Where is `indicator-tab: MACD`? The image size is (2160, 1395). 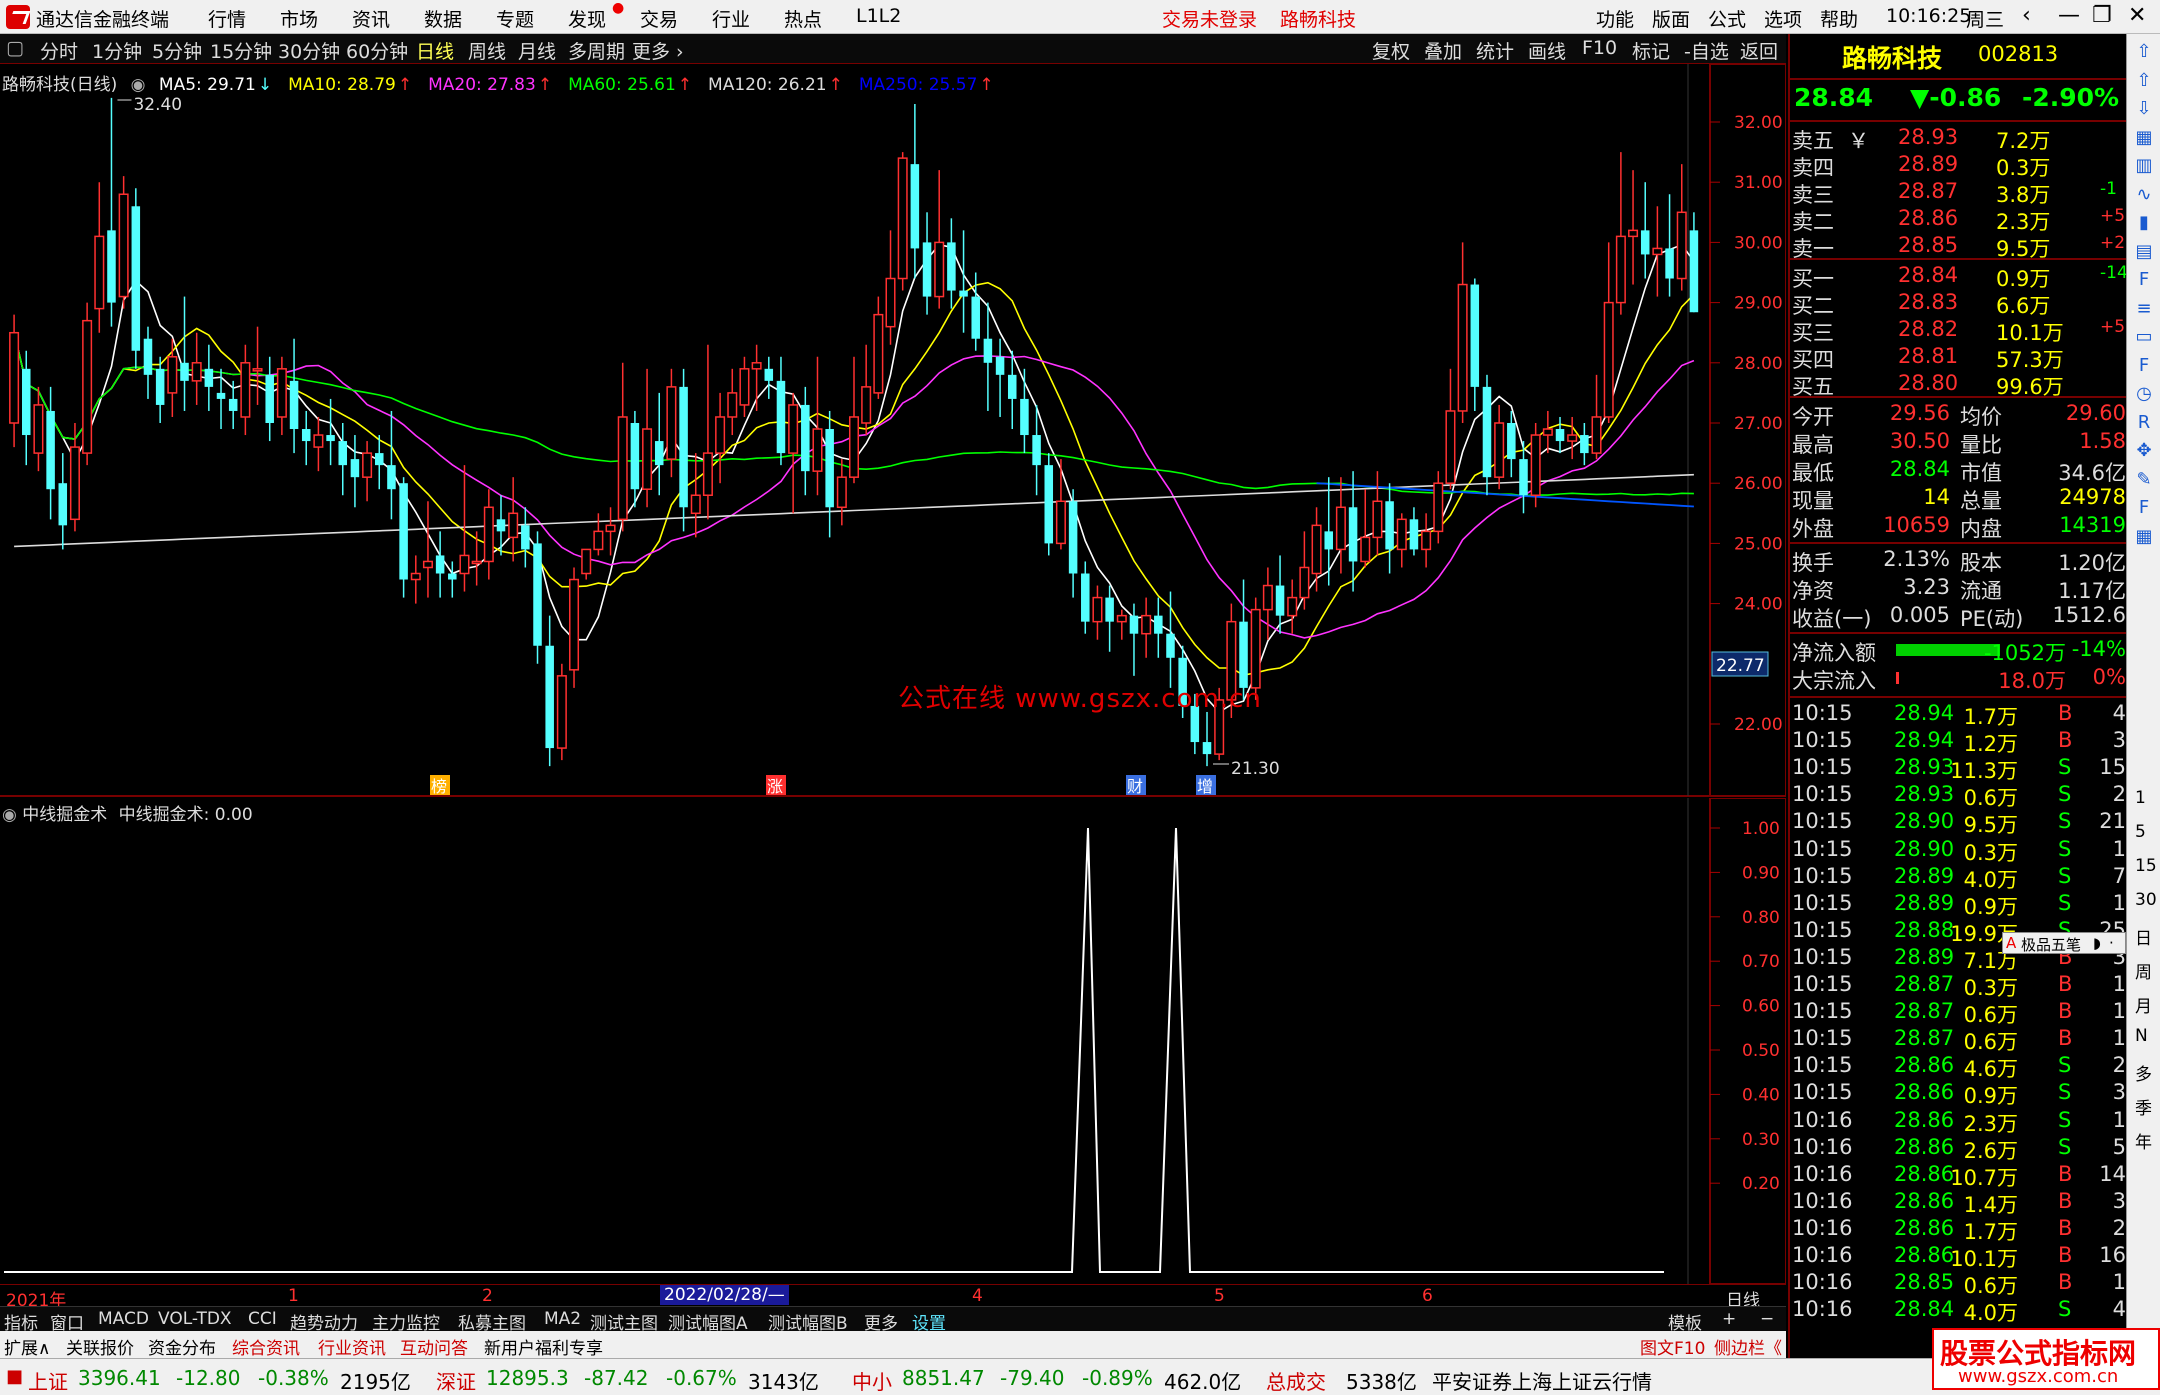
indicator-tab: MACD is located at coordinates (123, 1319).